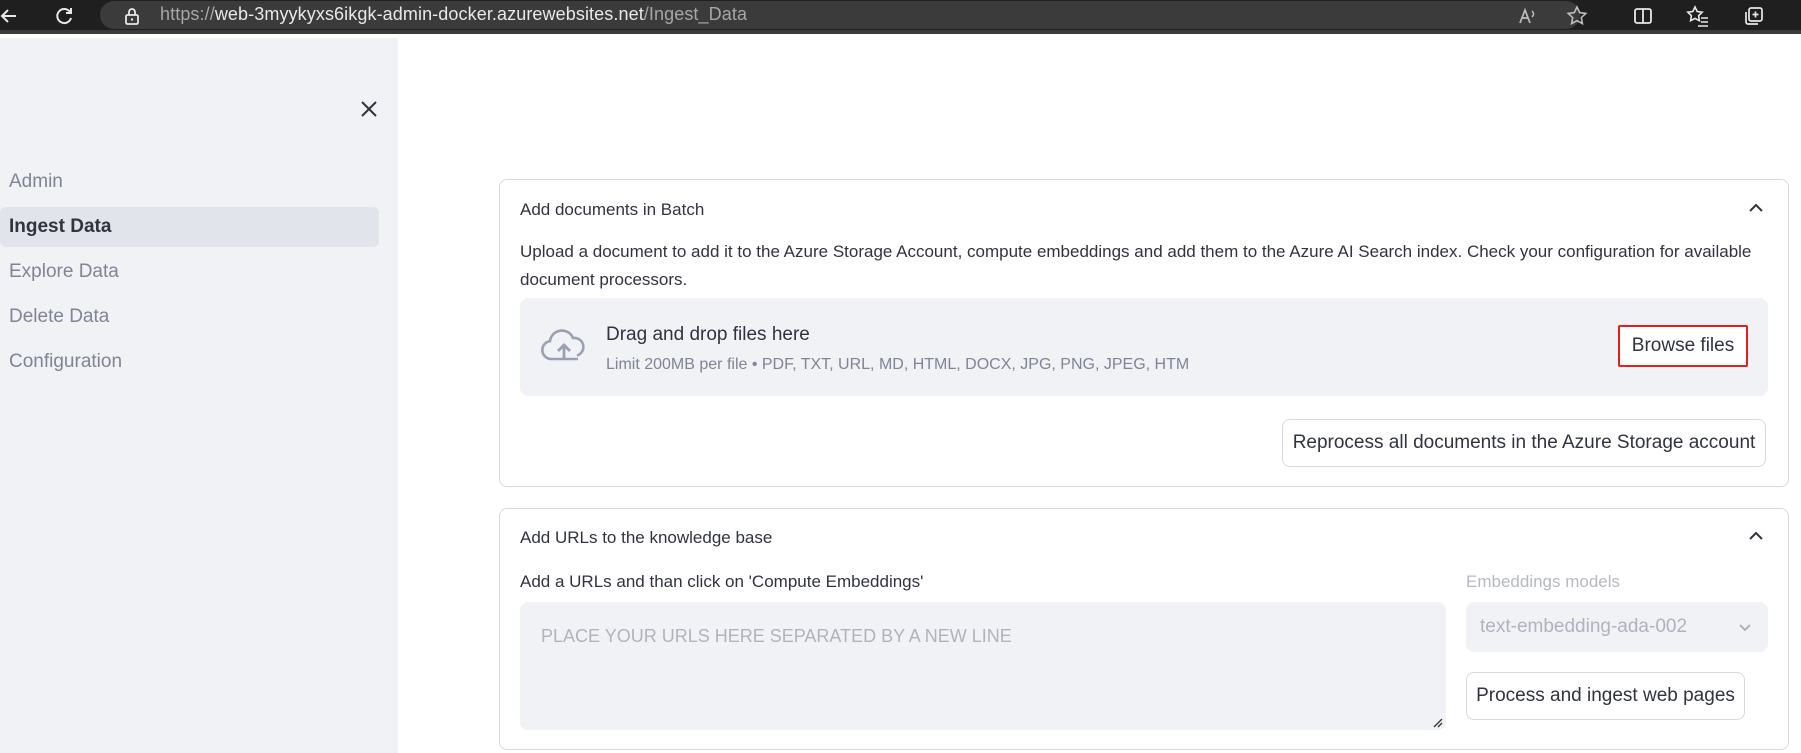  What do you see at coordinates (1437, 722) in the screenshot?
I see `resize-handle-icon` at bounding box center [1437, 722].